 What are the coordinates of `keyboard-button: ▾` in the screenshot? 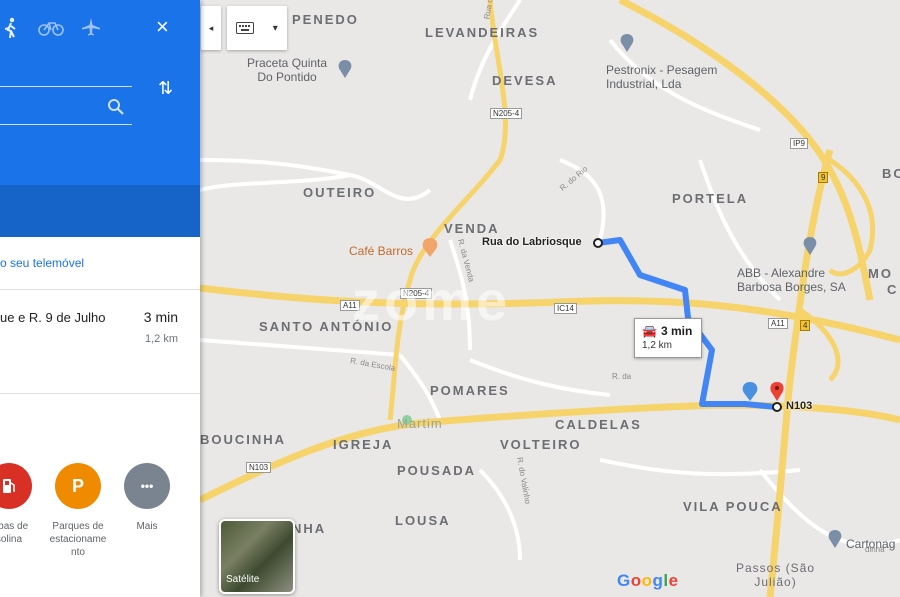 It's located at (257, 28).